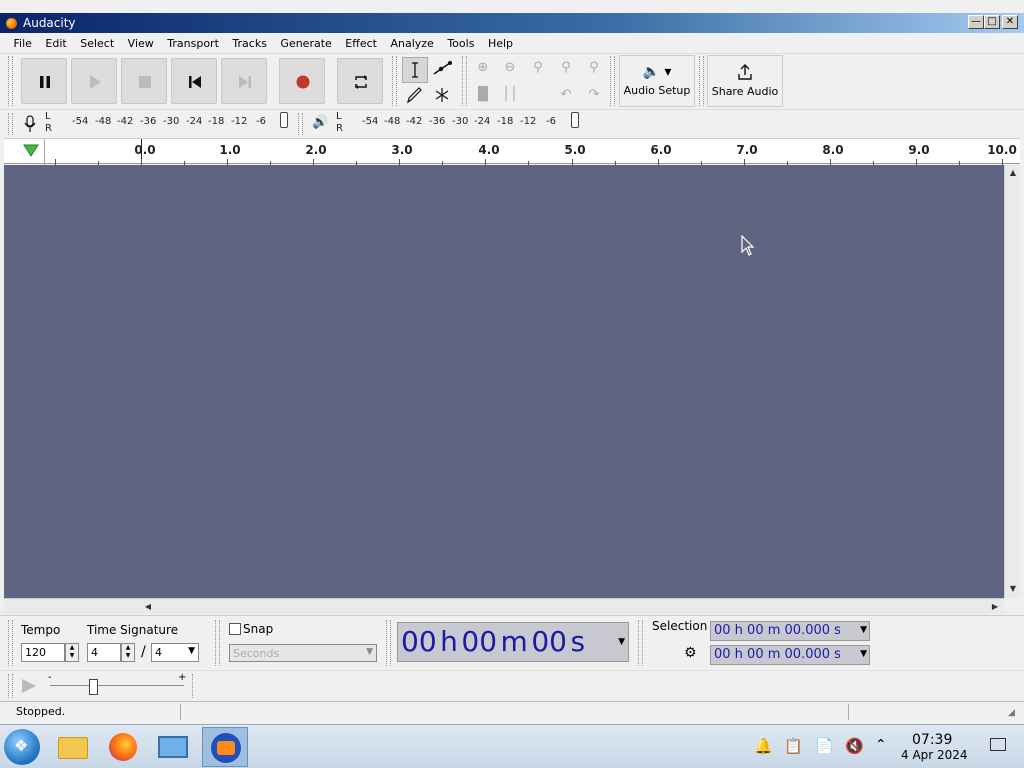  Describe the element at coordinates (174, 120) in the screenshot. I see `recording-meter: -54 -48 -42 -36 -30 -24 -18 -12 -6` at that location.